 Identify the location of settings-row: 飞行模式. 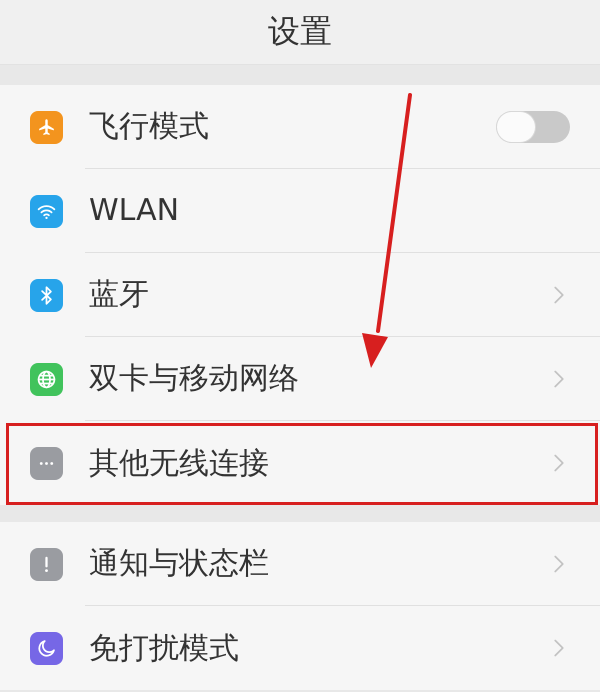
(300, 127).